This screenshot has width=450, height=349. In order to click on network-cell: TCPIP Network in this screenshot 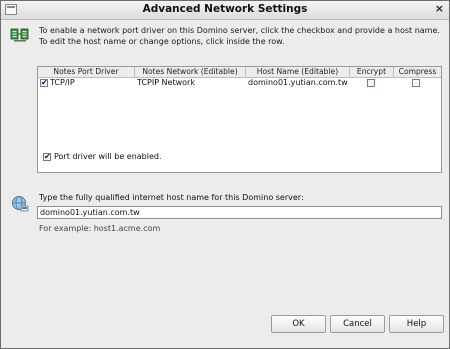, I will do `click(166, 83)`.